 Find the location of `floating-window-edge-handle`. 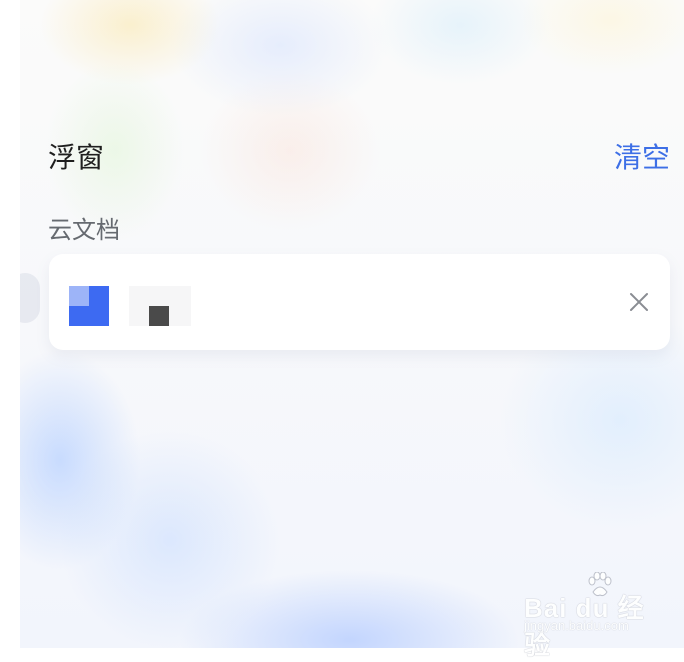

floating-window-edge-handle is located at coordinates (30, 298).